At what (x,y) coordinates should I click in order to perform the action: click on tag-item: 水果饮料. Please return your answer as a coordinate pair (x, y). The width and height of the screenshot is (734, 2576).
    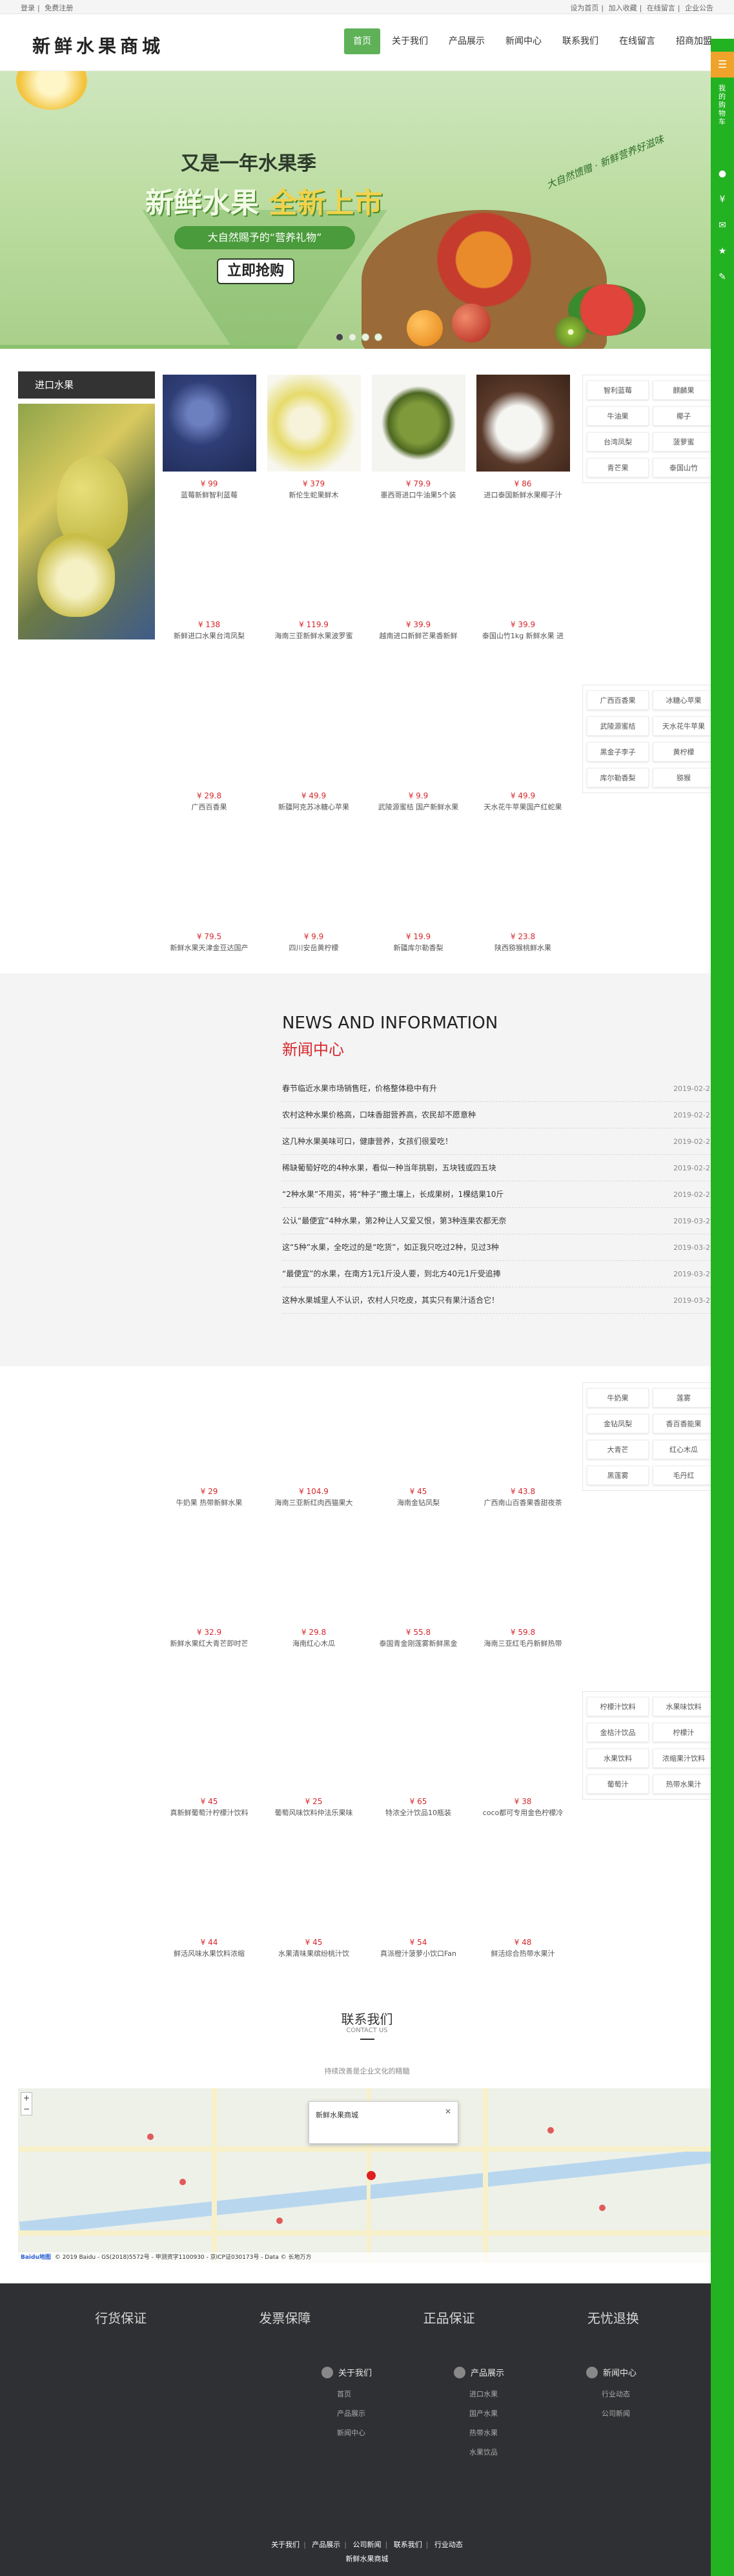
    Looking at the image, I should click on (618, 1758).